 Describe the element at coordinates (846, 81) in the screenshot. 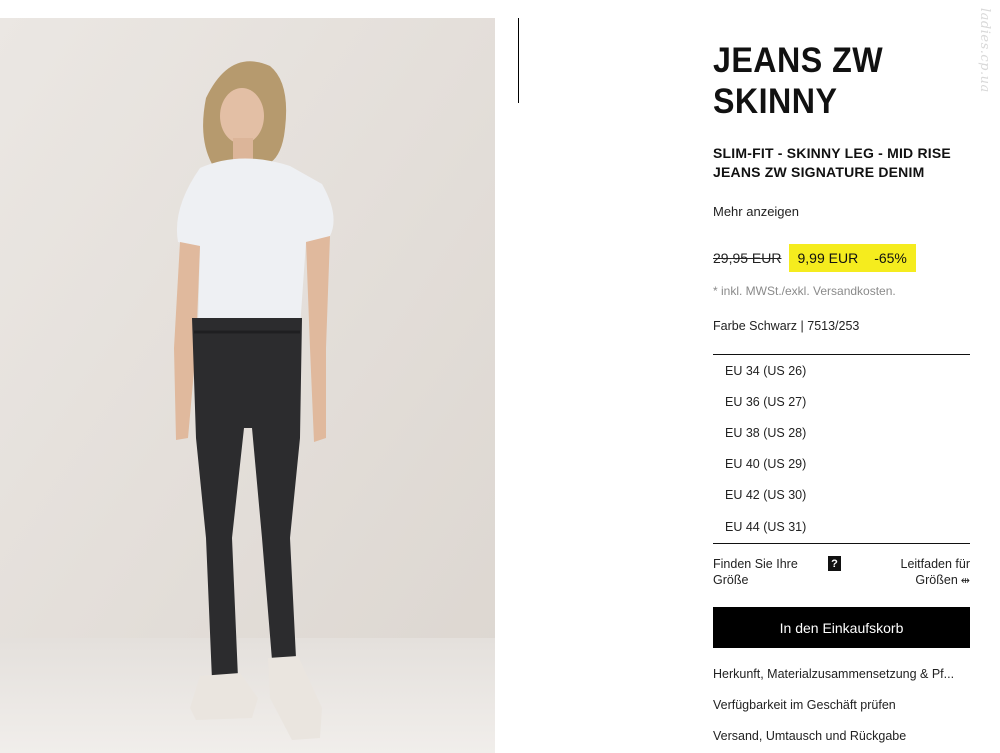

I see `product-title: JEANS ZW SKINNY` at that location.